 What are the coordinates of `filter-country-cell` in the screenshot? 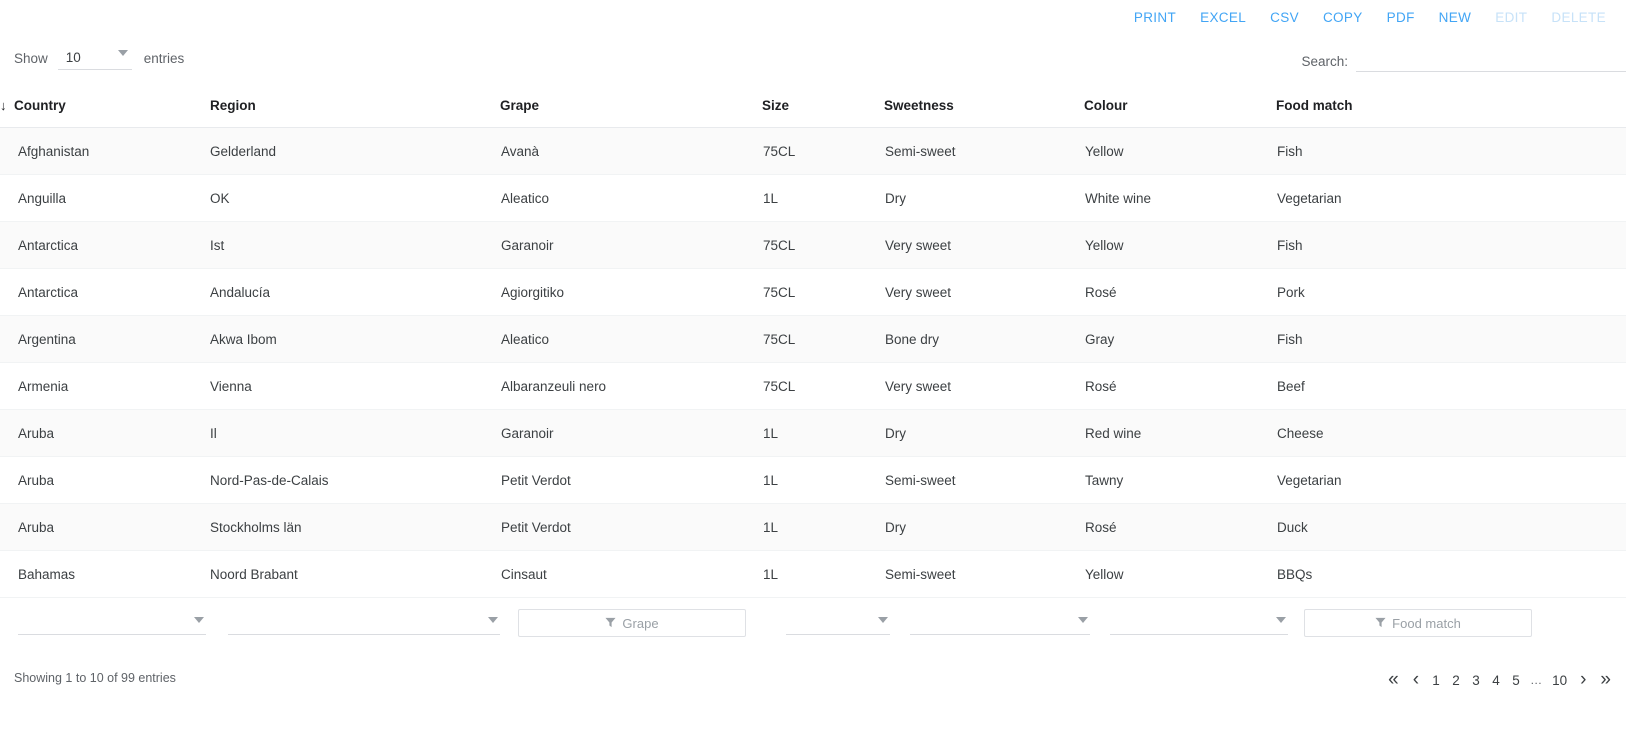 It's located at (112, 622).